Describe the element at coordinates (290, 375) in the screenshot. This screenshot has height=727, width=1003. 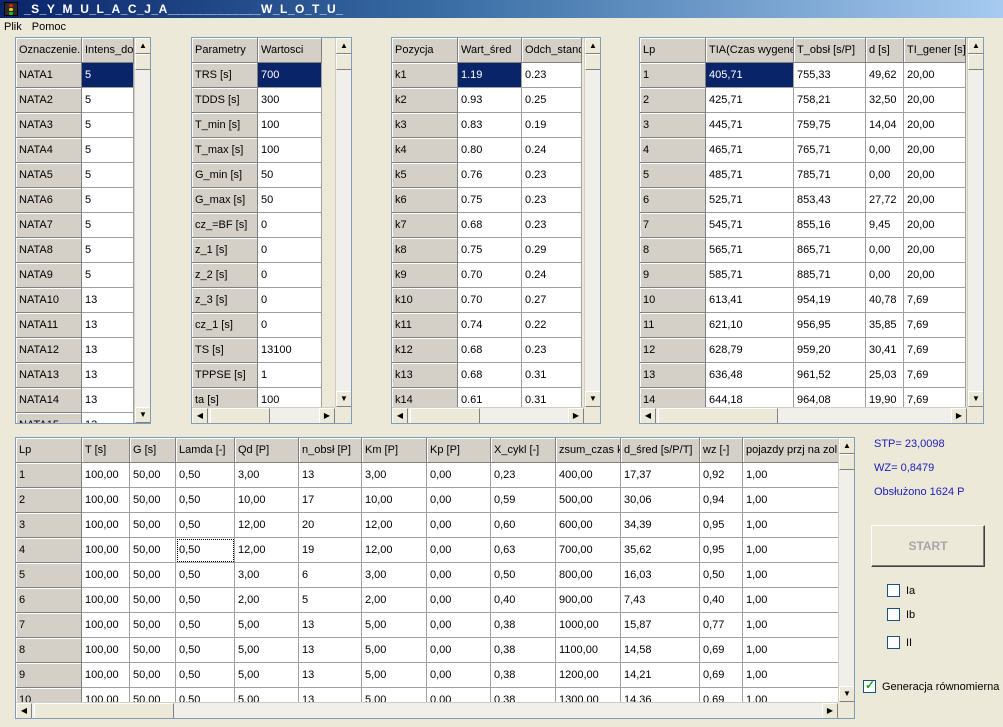
I see `table-cell: 1` at that location.